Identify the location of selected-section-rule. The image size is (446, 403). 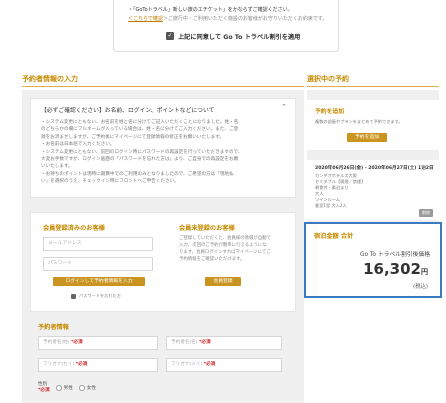
(373, 86).